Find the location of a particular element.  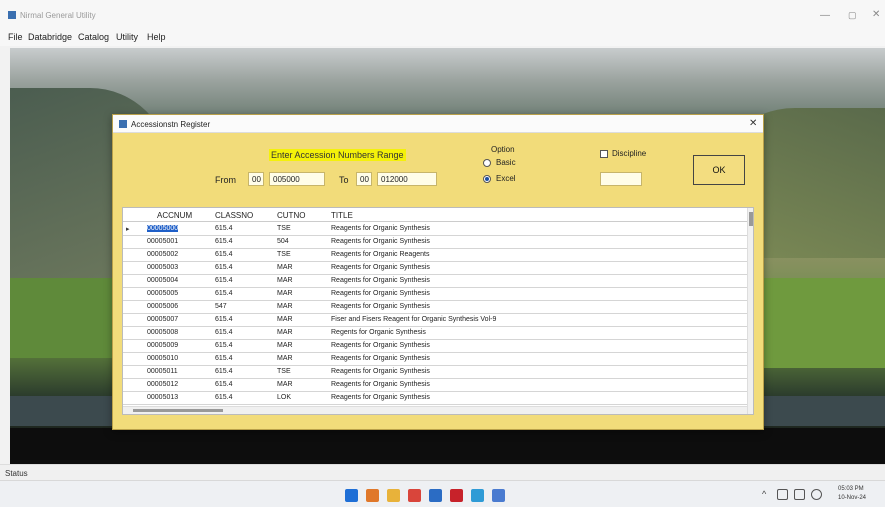

network-icon is located at coordinates (782, 494).